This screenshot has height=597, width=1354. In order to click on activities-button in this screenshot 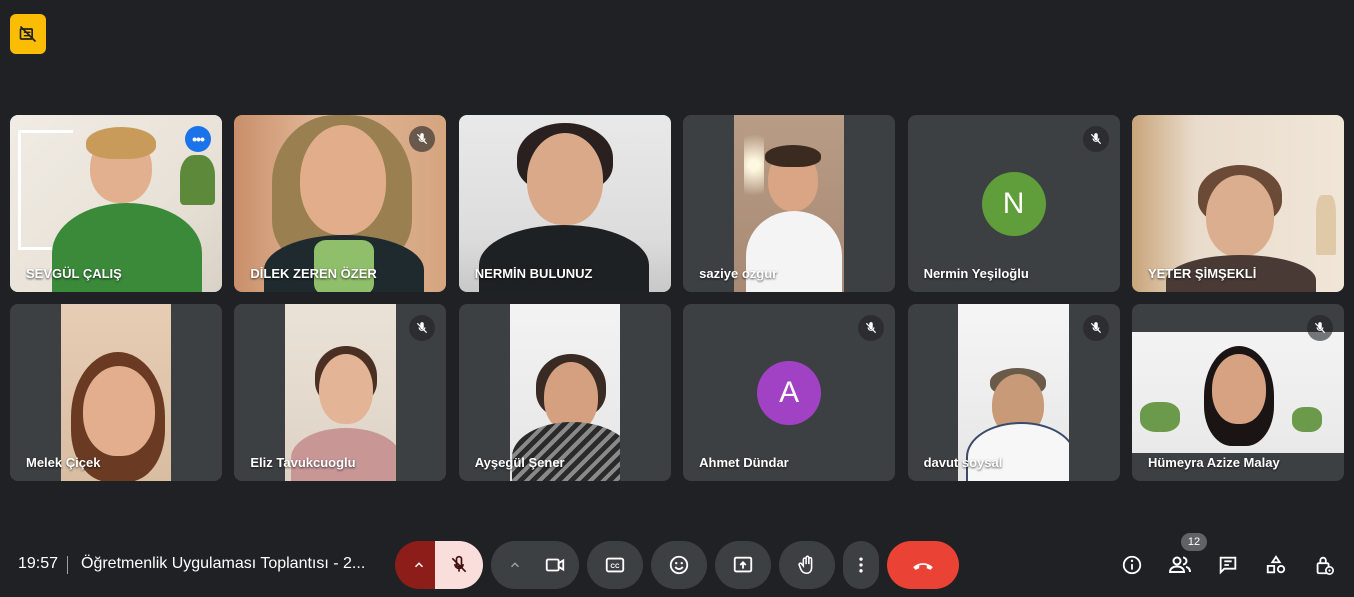, I will do `click(1276, 565)`.